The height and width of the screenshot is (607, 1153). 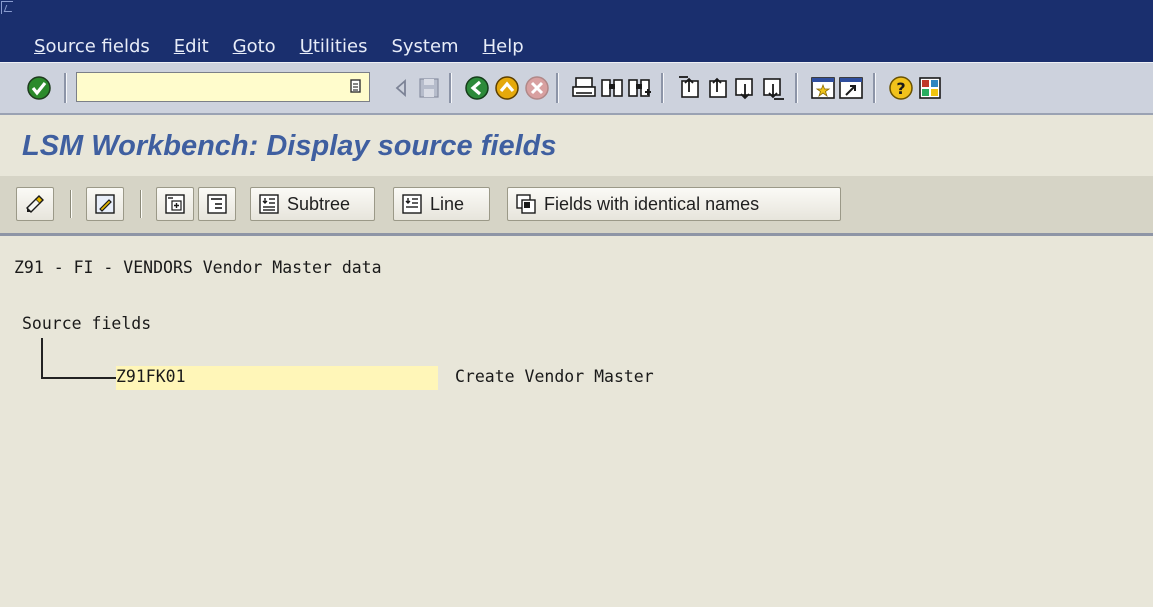 What do you see at coordinates (334, 46) in the screenshot?
I see `menu-utilities: Utilities` at bounding box center [334, 46].